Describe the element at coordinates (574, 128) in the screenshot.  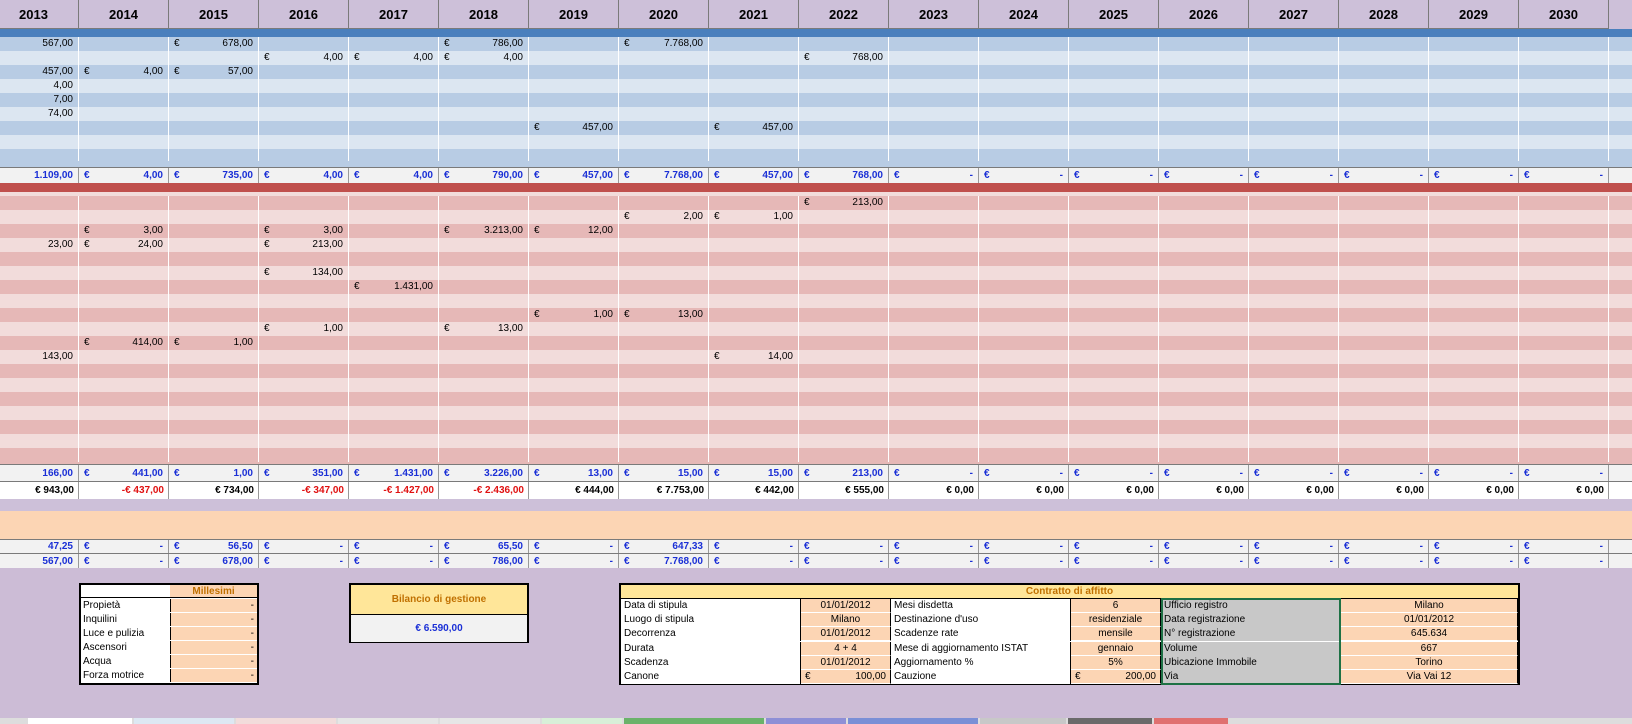
I see `grid-cell: €457,00` at that location.